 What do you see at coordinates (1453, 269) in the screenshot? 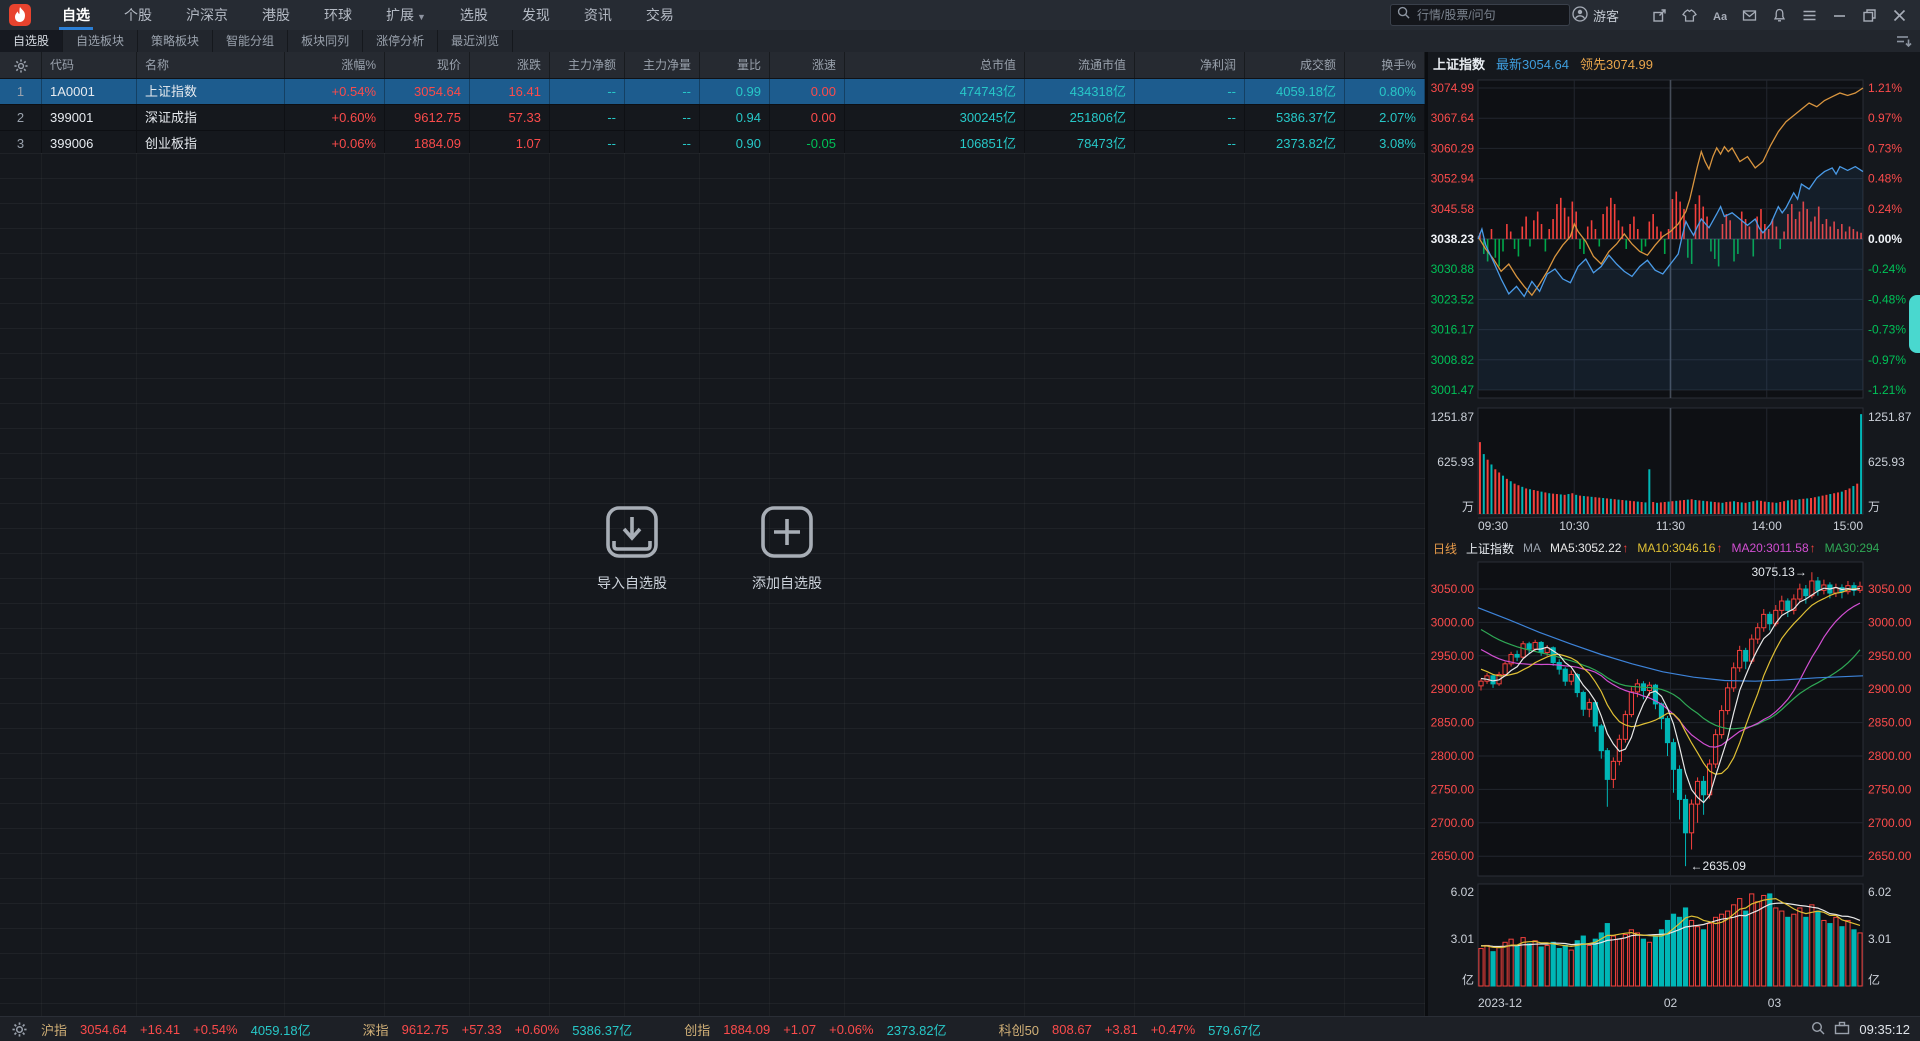
I see `svg-text: 3030.88` at bounding box center [1453, 269].